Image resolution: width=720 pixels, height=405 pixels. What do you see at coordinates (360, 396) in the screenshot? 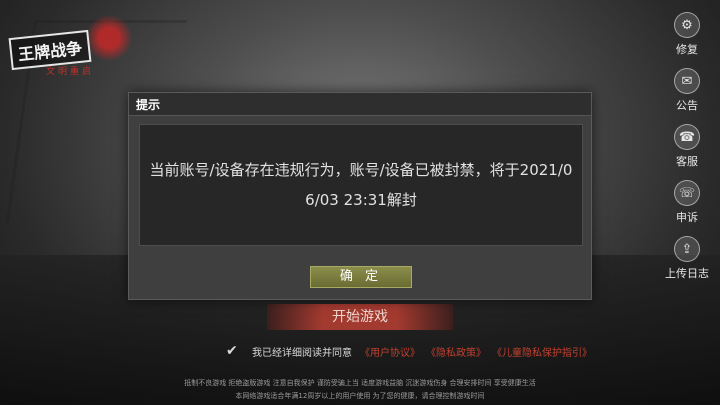
I see `health-notice-line2: 本网络游戏适合年满12周岁以上的用户使用 为了您的健康，请合理控制游戏时间` at bounding box center [360, 396].